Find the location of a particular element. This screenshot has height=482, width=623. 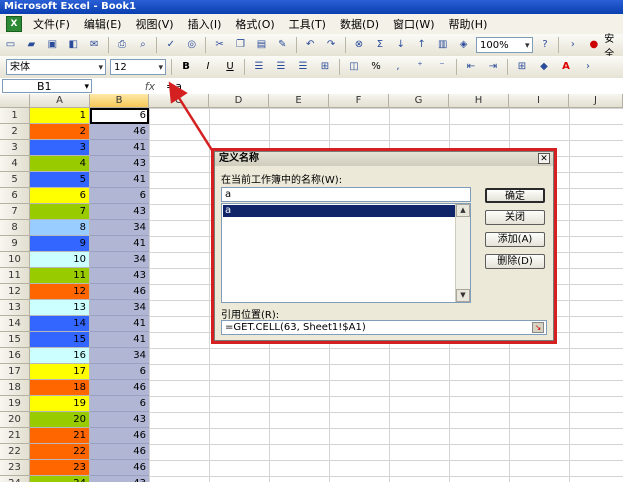

autosum-icon: Σ is located at coordinates (379, 45).